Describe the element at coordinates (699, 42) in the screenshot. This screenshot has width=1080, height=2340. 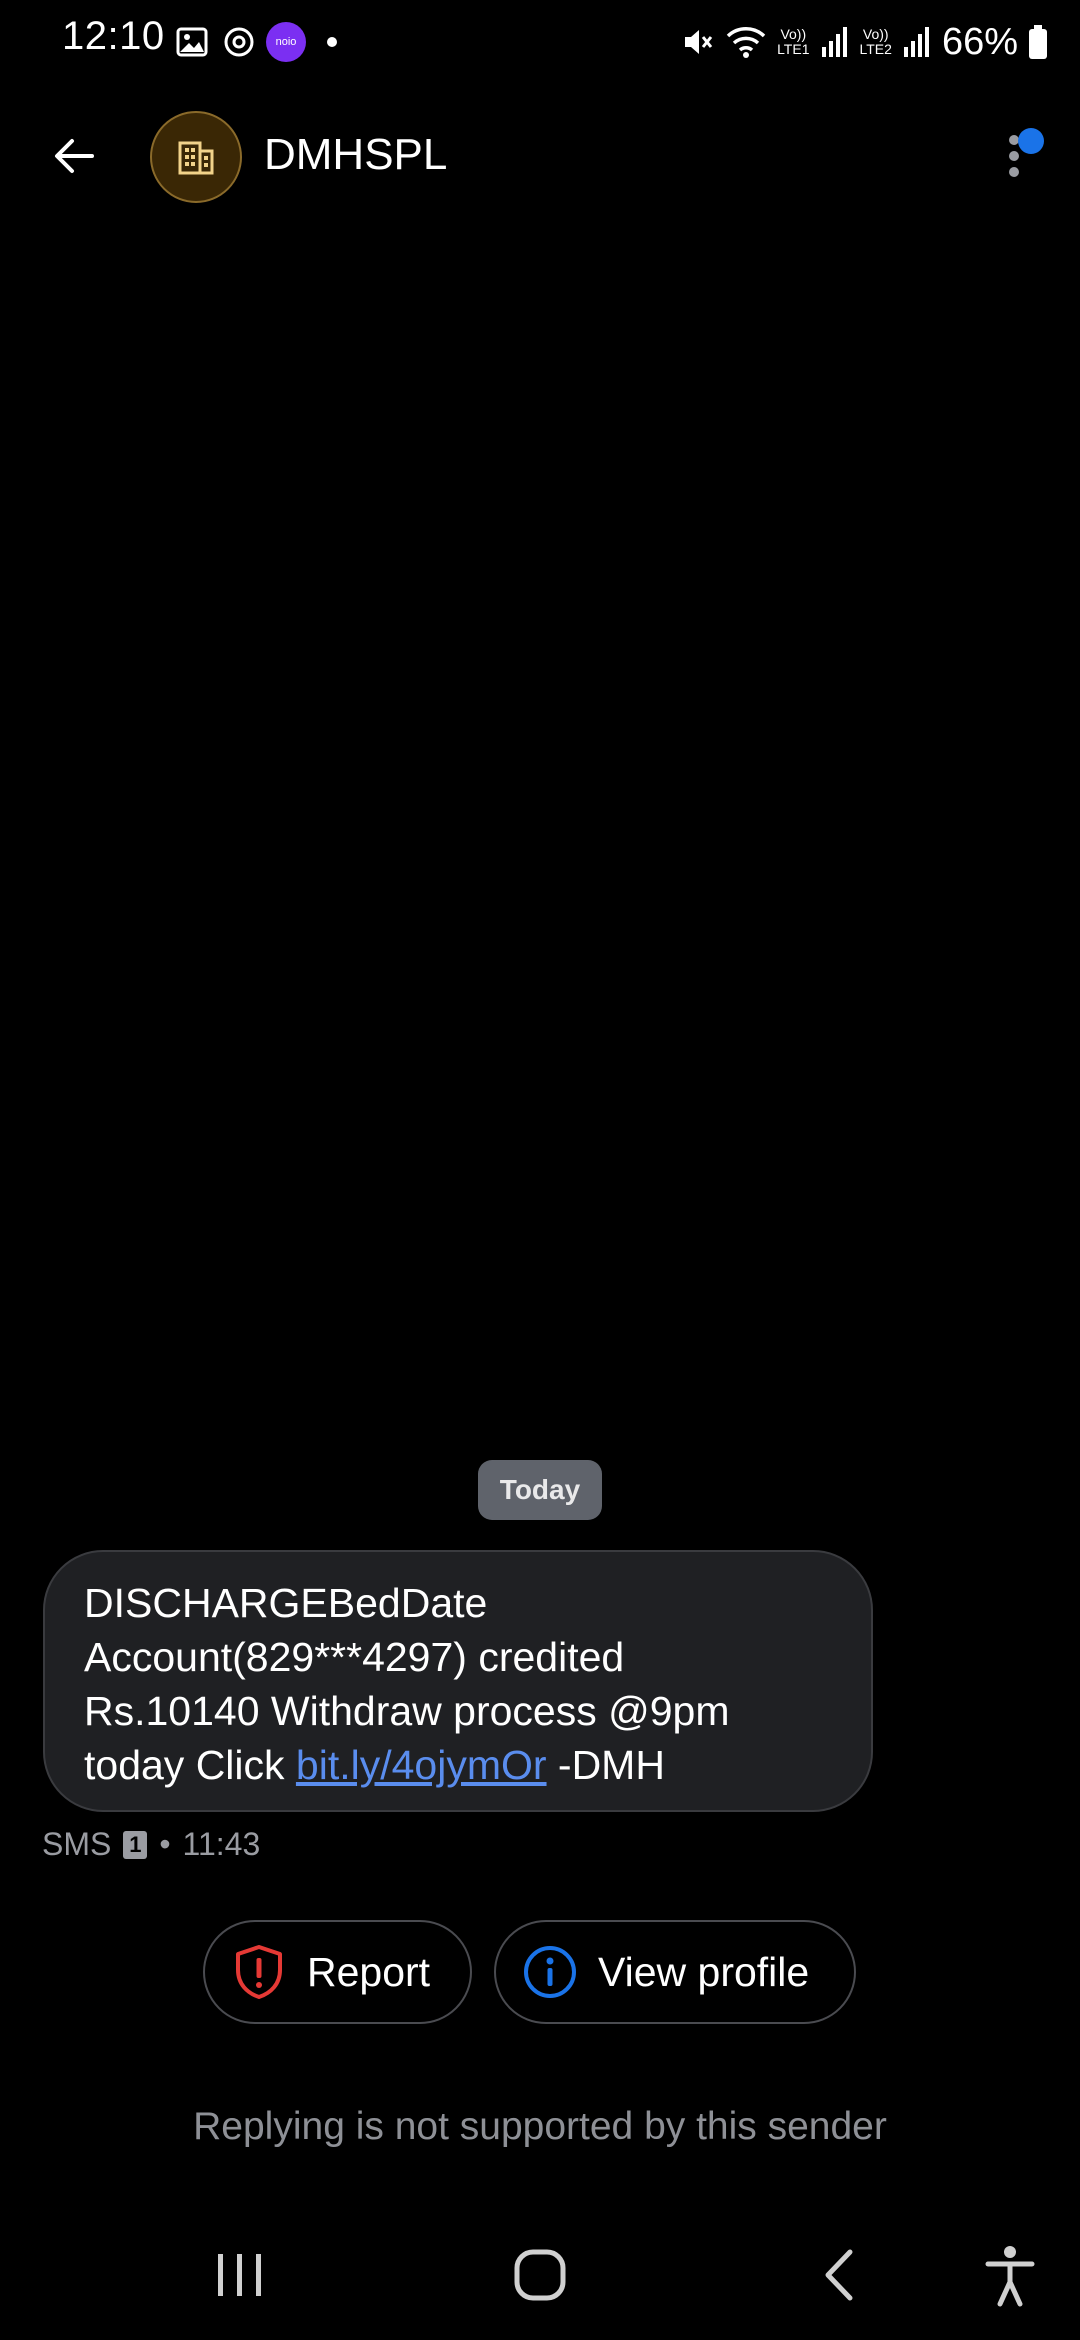
I see `mute-icon` at that location.